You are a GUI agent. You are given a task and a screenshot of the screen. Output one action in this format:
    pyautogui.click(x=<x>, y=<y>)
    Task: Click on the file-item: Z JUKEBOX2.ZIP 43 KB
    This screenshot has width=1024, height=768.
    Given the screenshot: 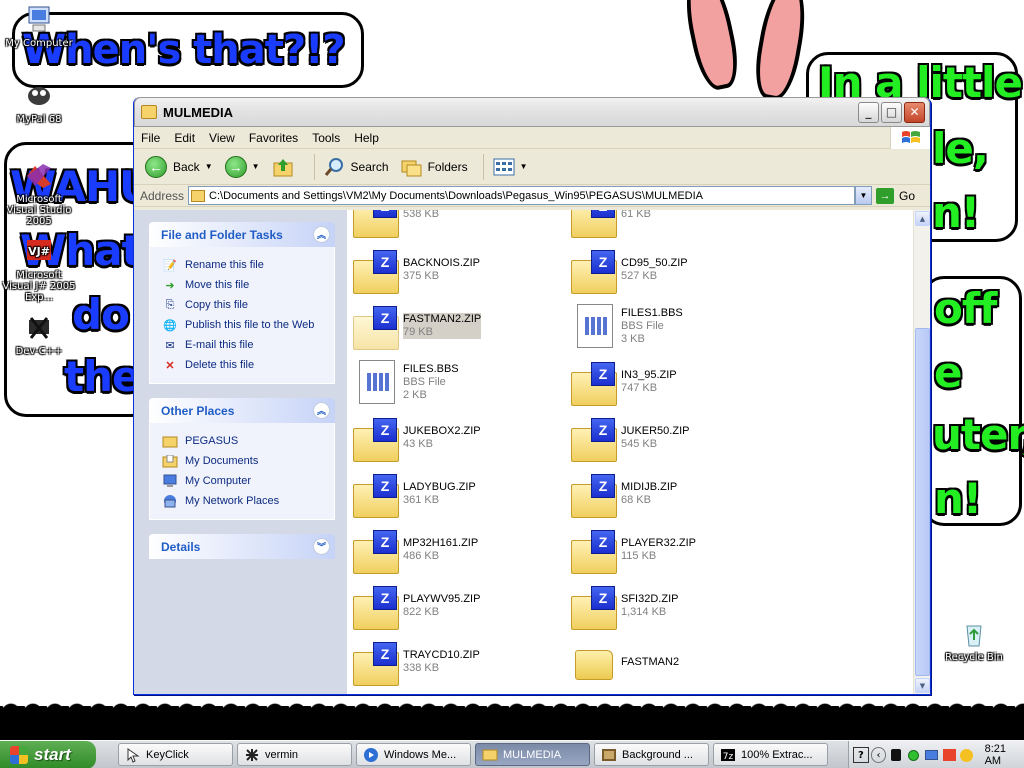 What is the action you would take?
    pyautogui.click(x=456, y=438)
    